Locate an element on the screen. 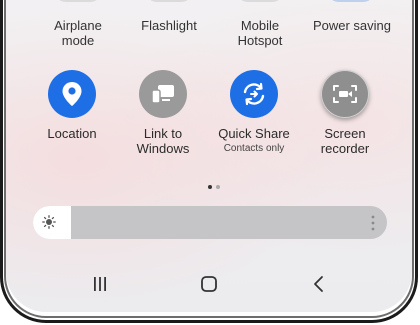 This screenshot has height=325, width=420. page-indicator is located at coordinates (216, 185).